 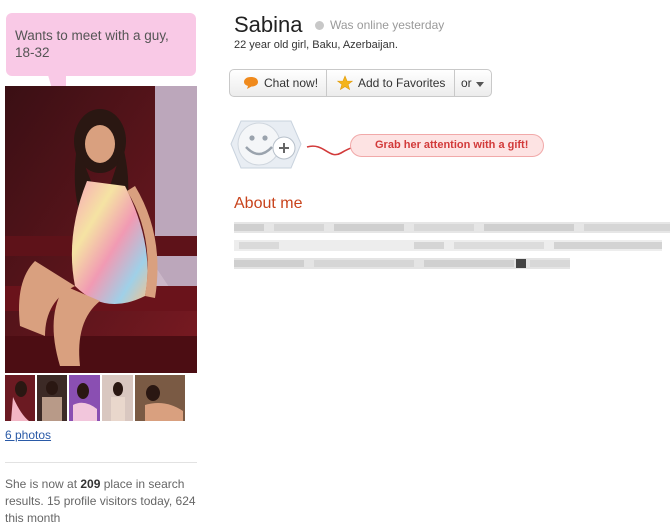 What do you see at coordinates (452, 145) in the screenshot?
I see `gift-label: Grab her attention with a gift!` at bounding box center [452, 145].